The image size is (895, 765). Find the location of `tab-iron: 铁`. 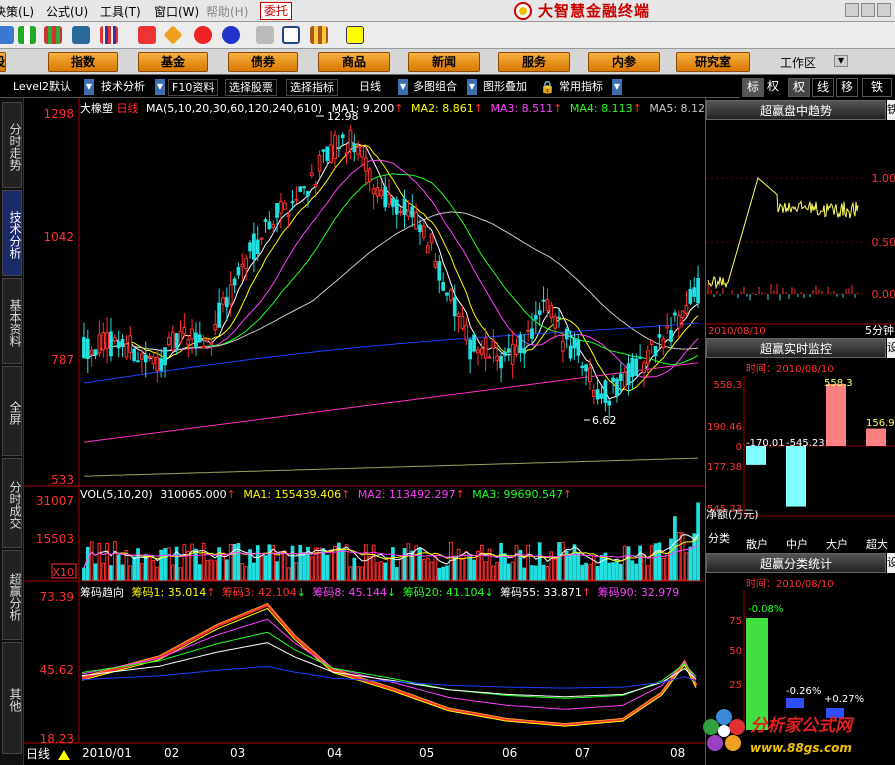

tab-iron: 铁 is located at coordinates (877, 87).